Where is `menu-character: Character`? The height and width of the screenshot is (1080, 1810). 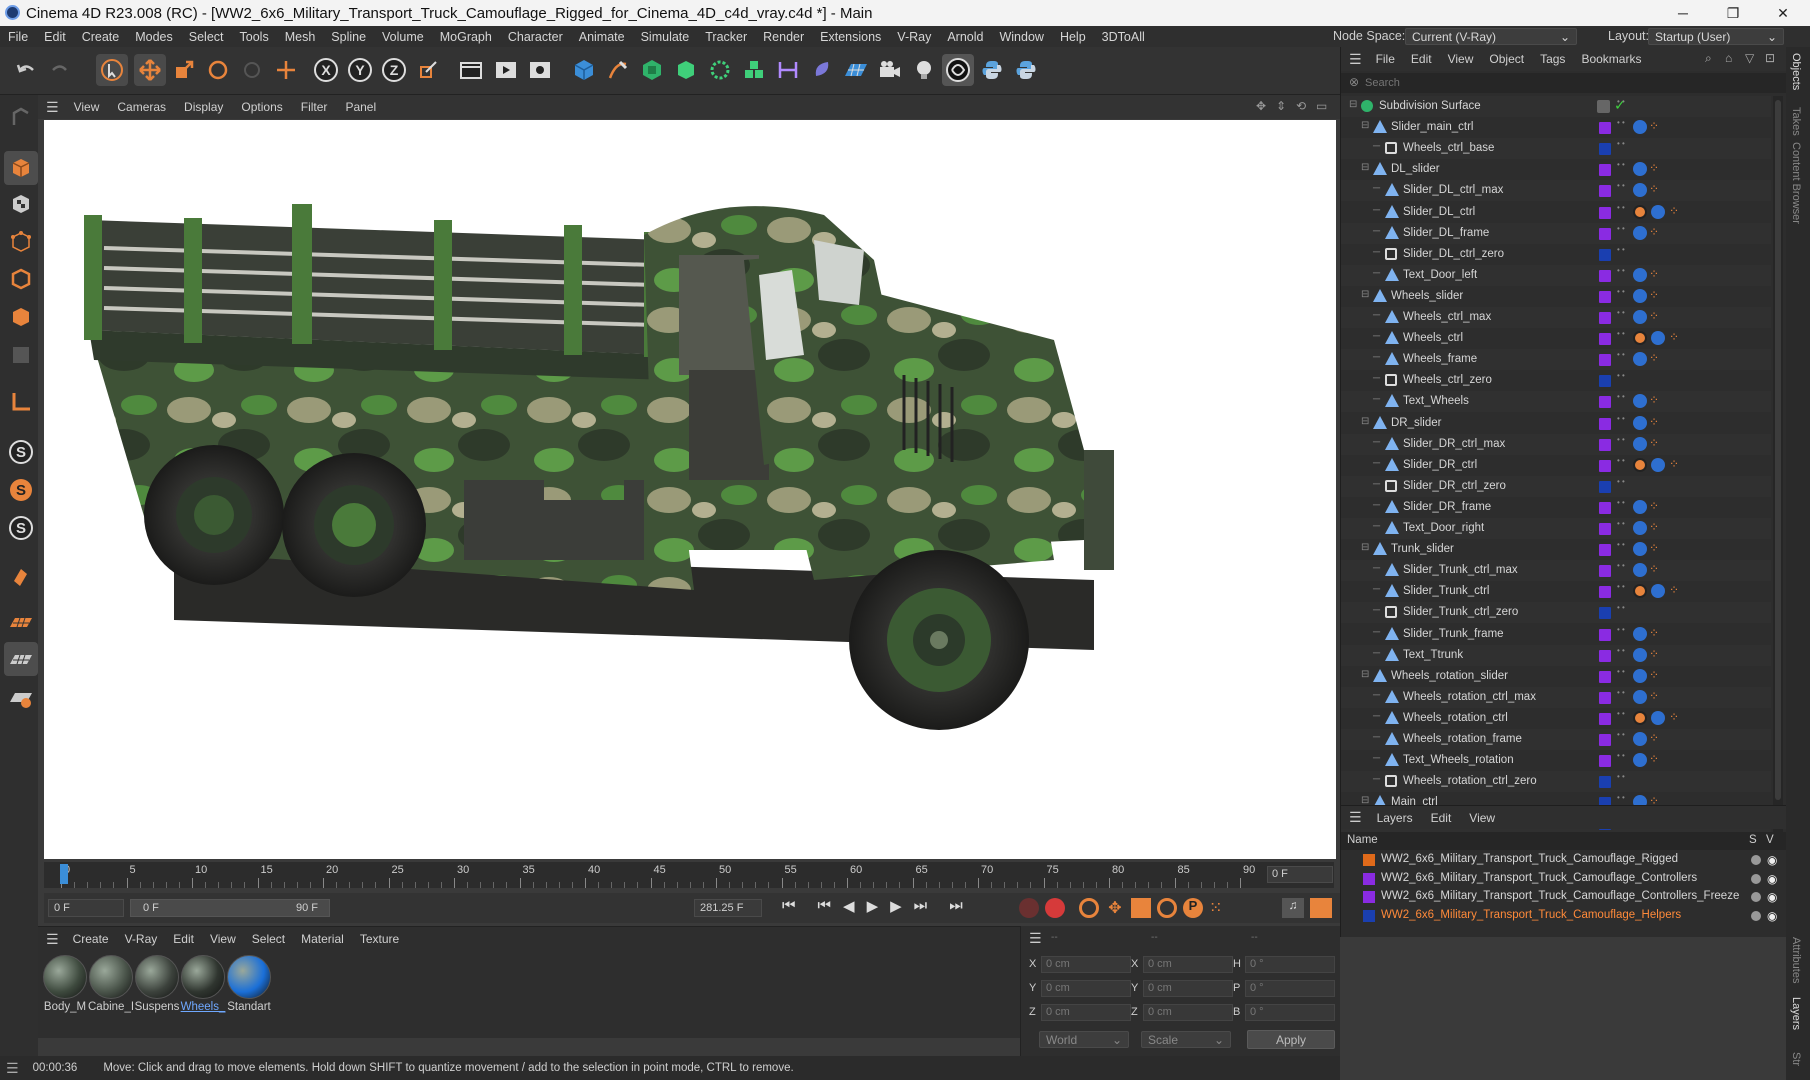
menu-character: Character is located at coordinates (535, 37).